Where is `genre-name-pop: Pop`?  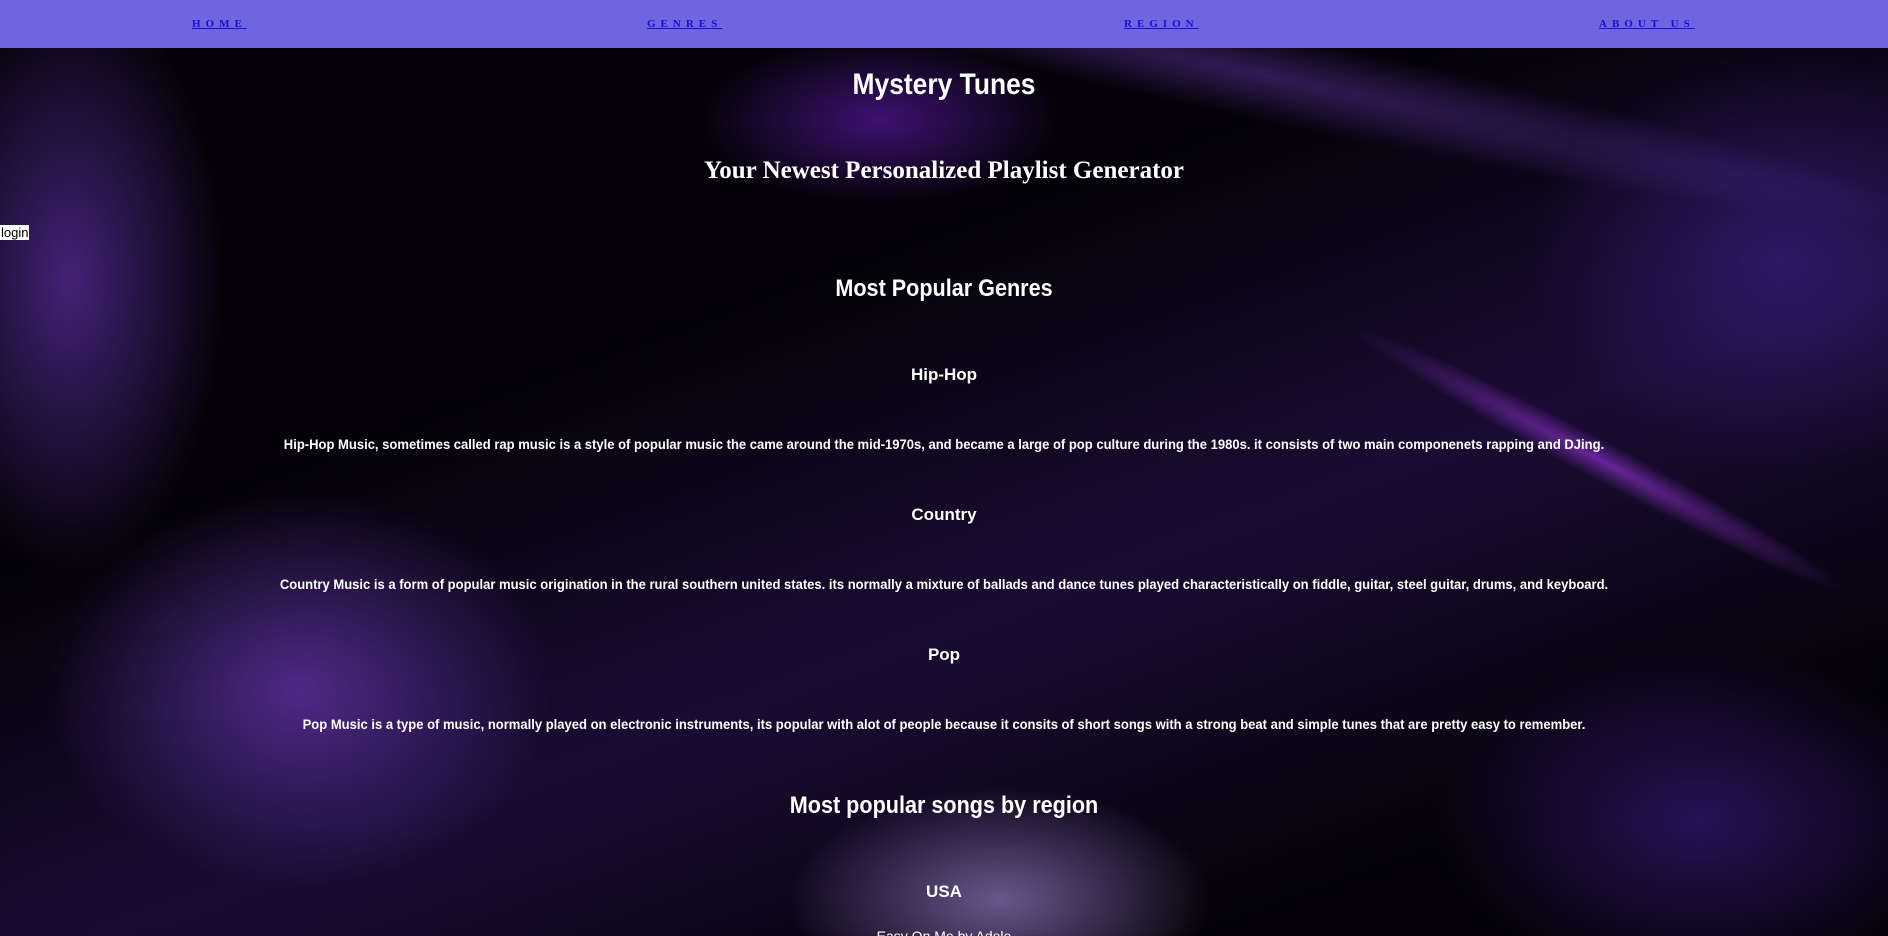
genre-name-pop: Pop is located at coordinates (944, 654).